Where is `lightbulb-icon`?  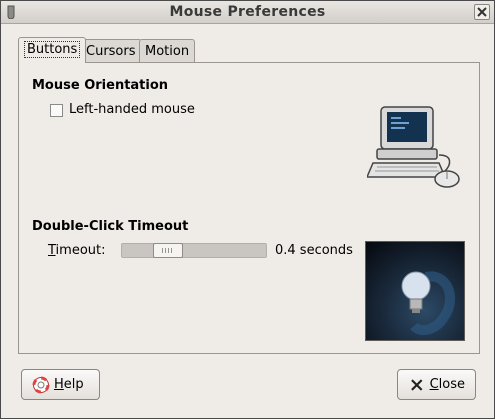
lightbulb-icon is located at coordinates (428, 303).